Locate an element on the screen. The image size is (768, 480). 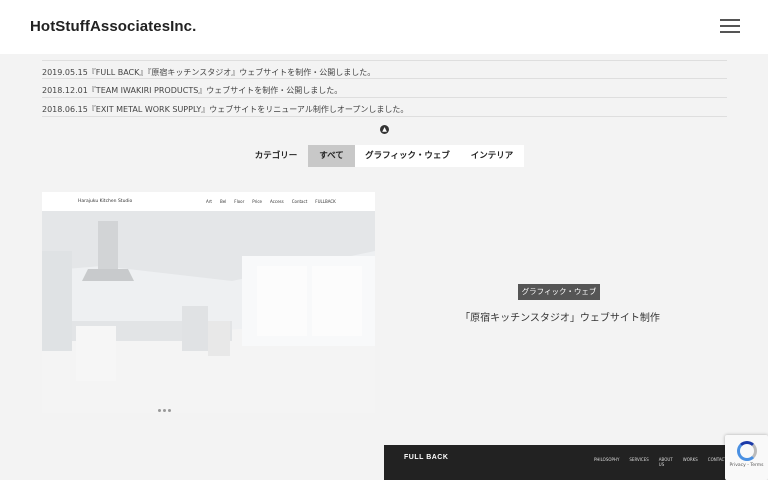
thumbnail-link: Floor is located at coordinates (239, 201).